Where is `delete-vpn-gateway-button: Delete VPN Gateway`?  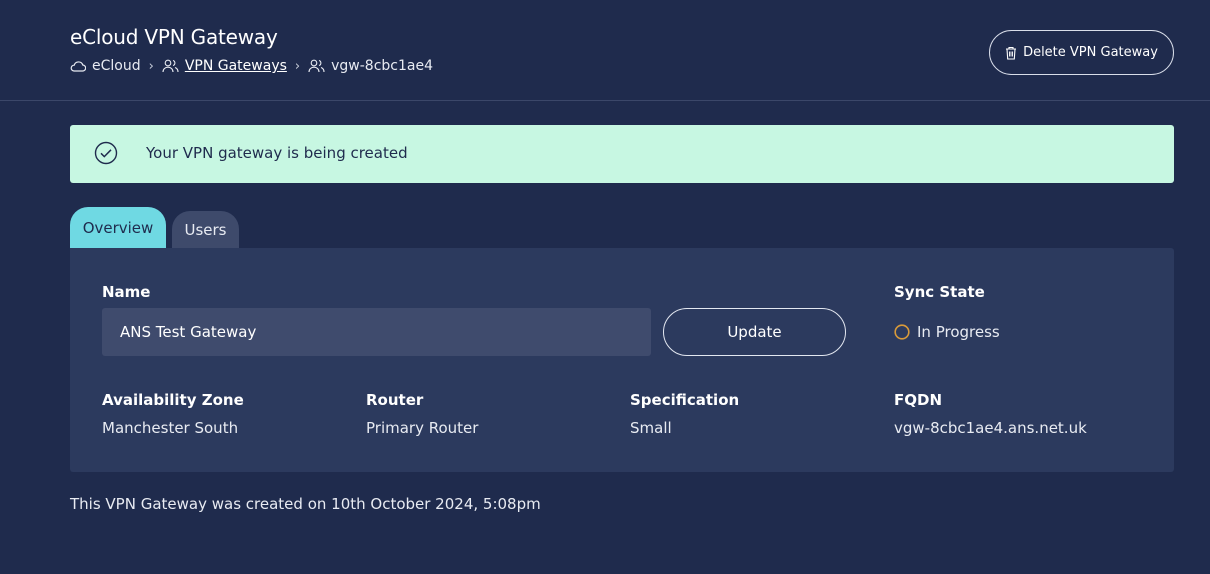
delete-vpn-gateway-button: Delete VPN Gateway is located at coordinates (1081, 52).